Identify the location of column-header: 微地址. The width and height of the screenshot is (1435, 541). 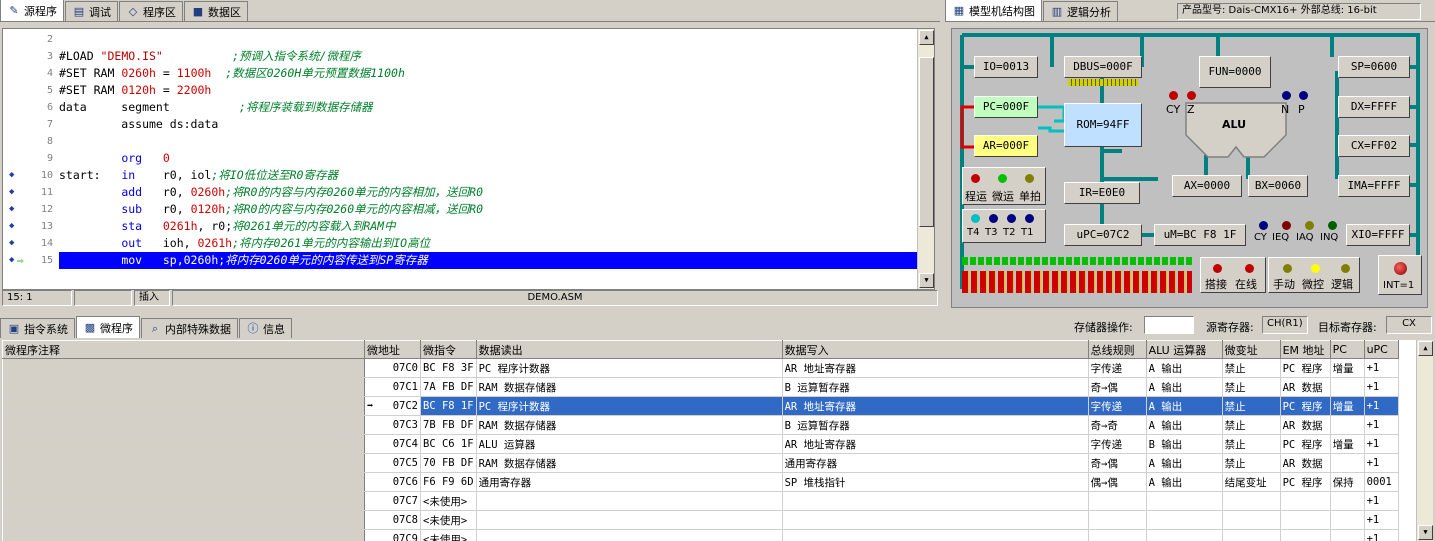
(392, 349).